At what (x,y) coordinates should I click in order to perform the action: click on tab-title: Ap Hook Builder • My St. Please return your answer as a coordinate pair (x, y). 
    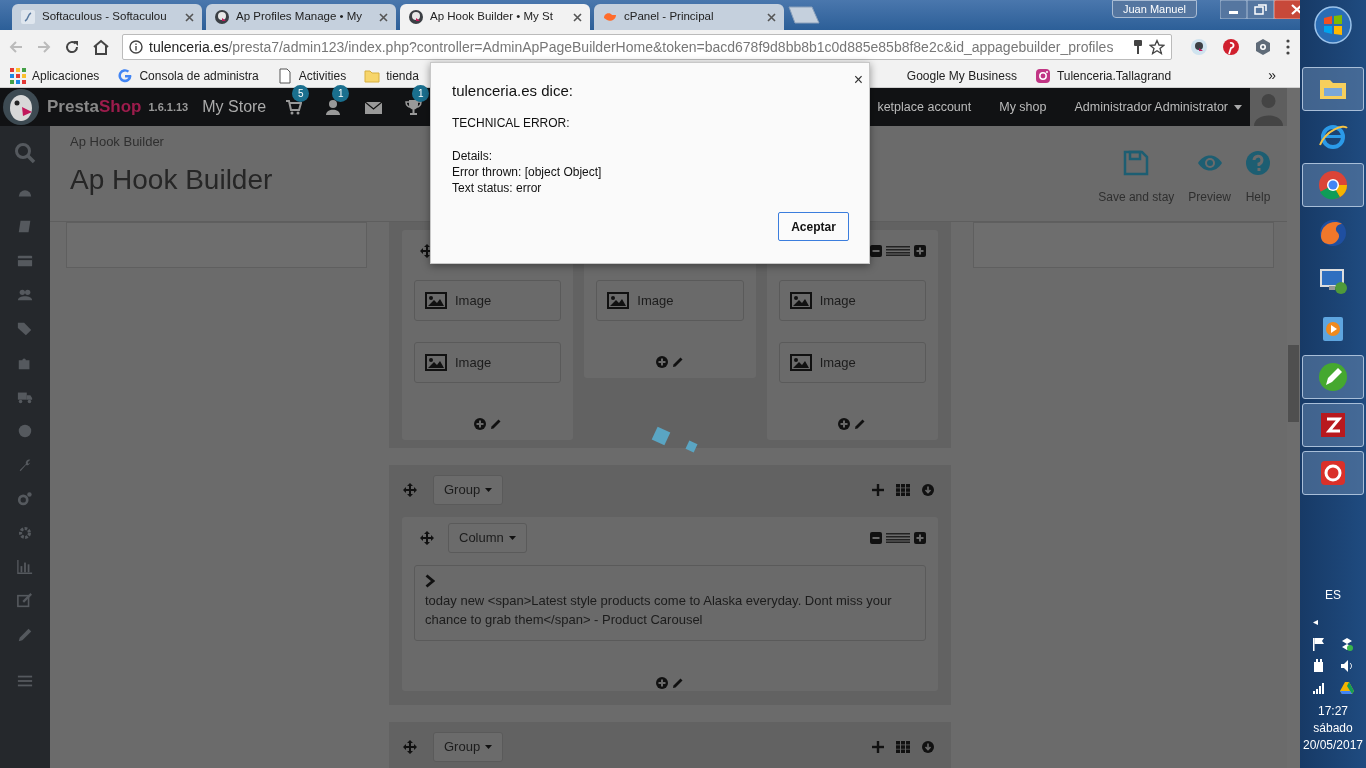
    Looking at the image, I should click on (492, 17).